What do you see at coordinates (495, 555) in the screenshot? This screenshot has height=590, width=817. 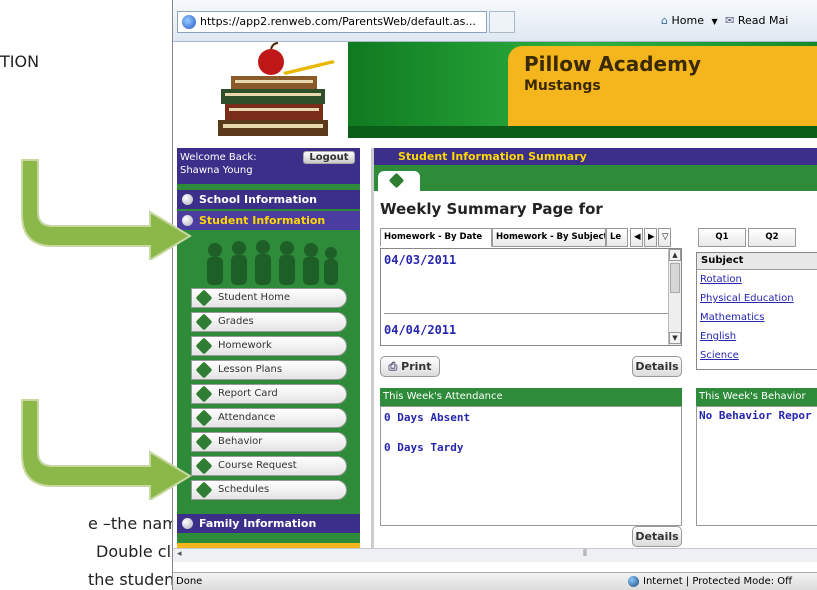 I see `horizontal-scrollbar: ◂ ⦀` at bounding box center [495, 555].